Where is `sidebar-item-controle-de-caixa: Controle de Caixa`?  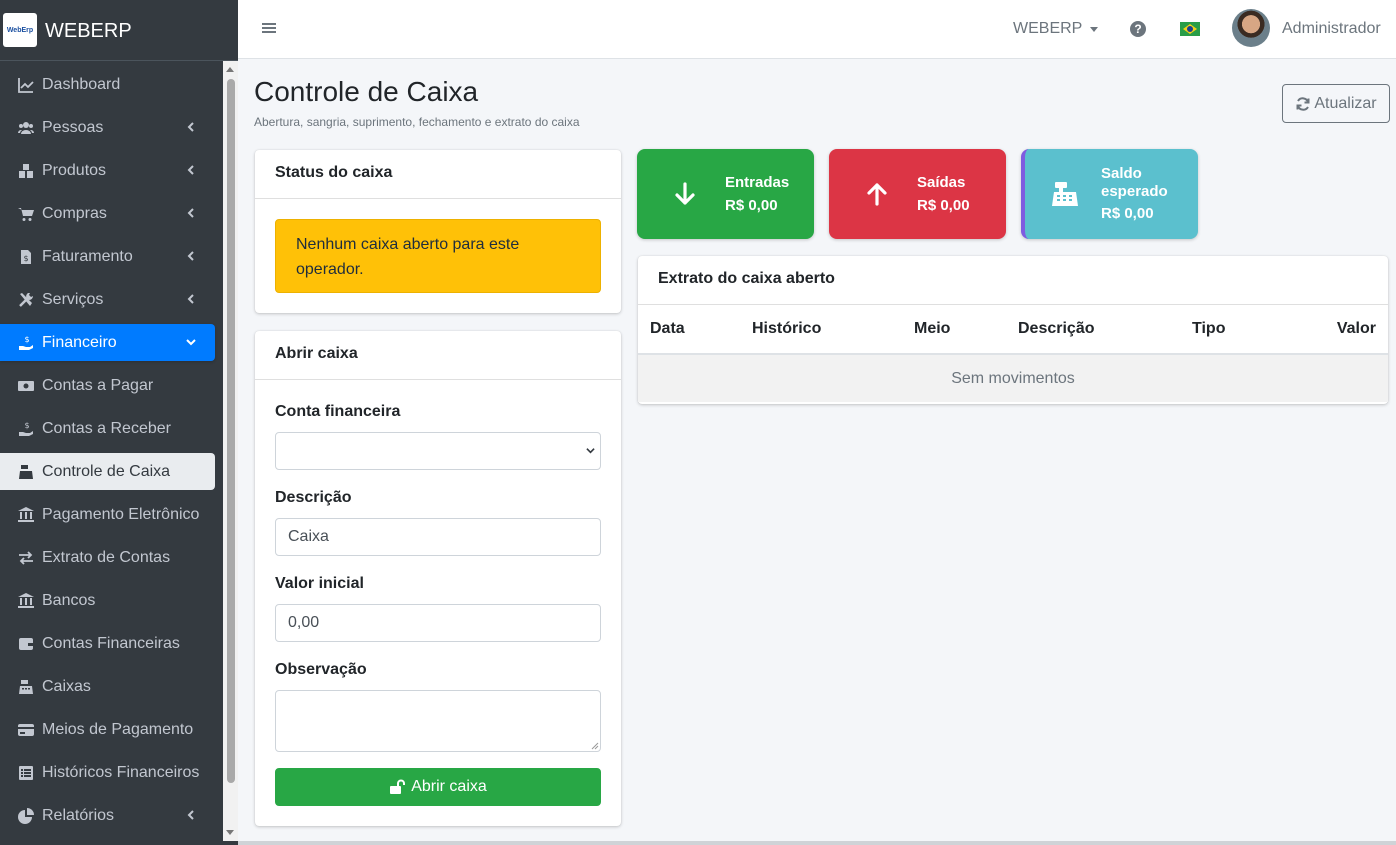
sidebar-item-controle-de-caixa: Controle de Caixa is located at coordinates (107, 471).